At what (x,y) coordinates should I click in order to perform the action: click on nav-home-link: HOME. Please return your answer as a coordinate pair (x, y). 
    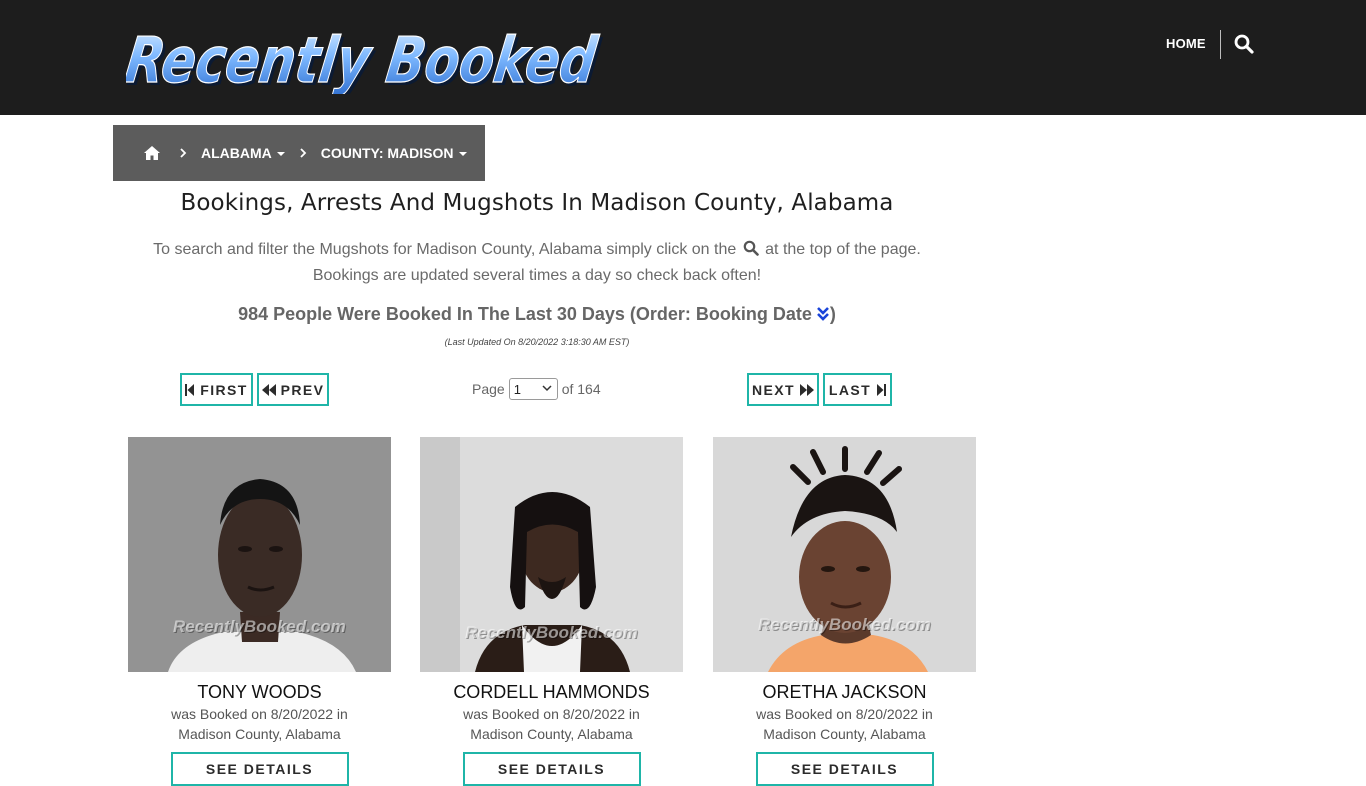
    Looking at the image, I should click on (1186, 43).